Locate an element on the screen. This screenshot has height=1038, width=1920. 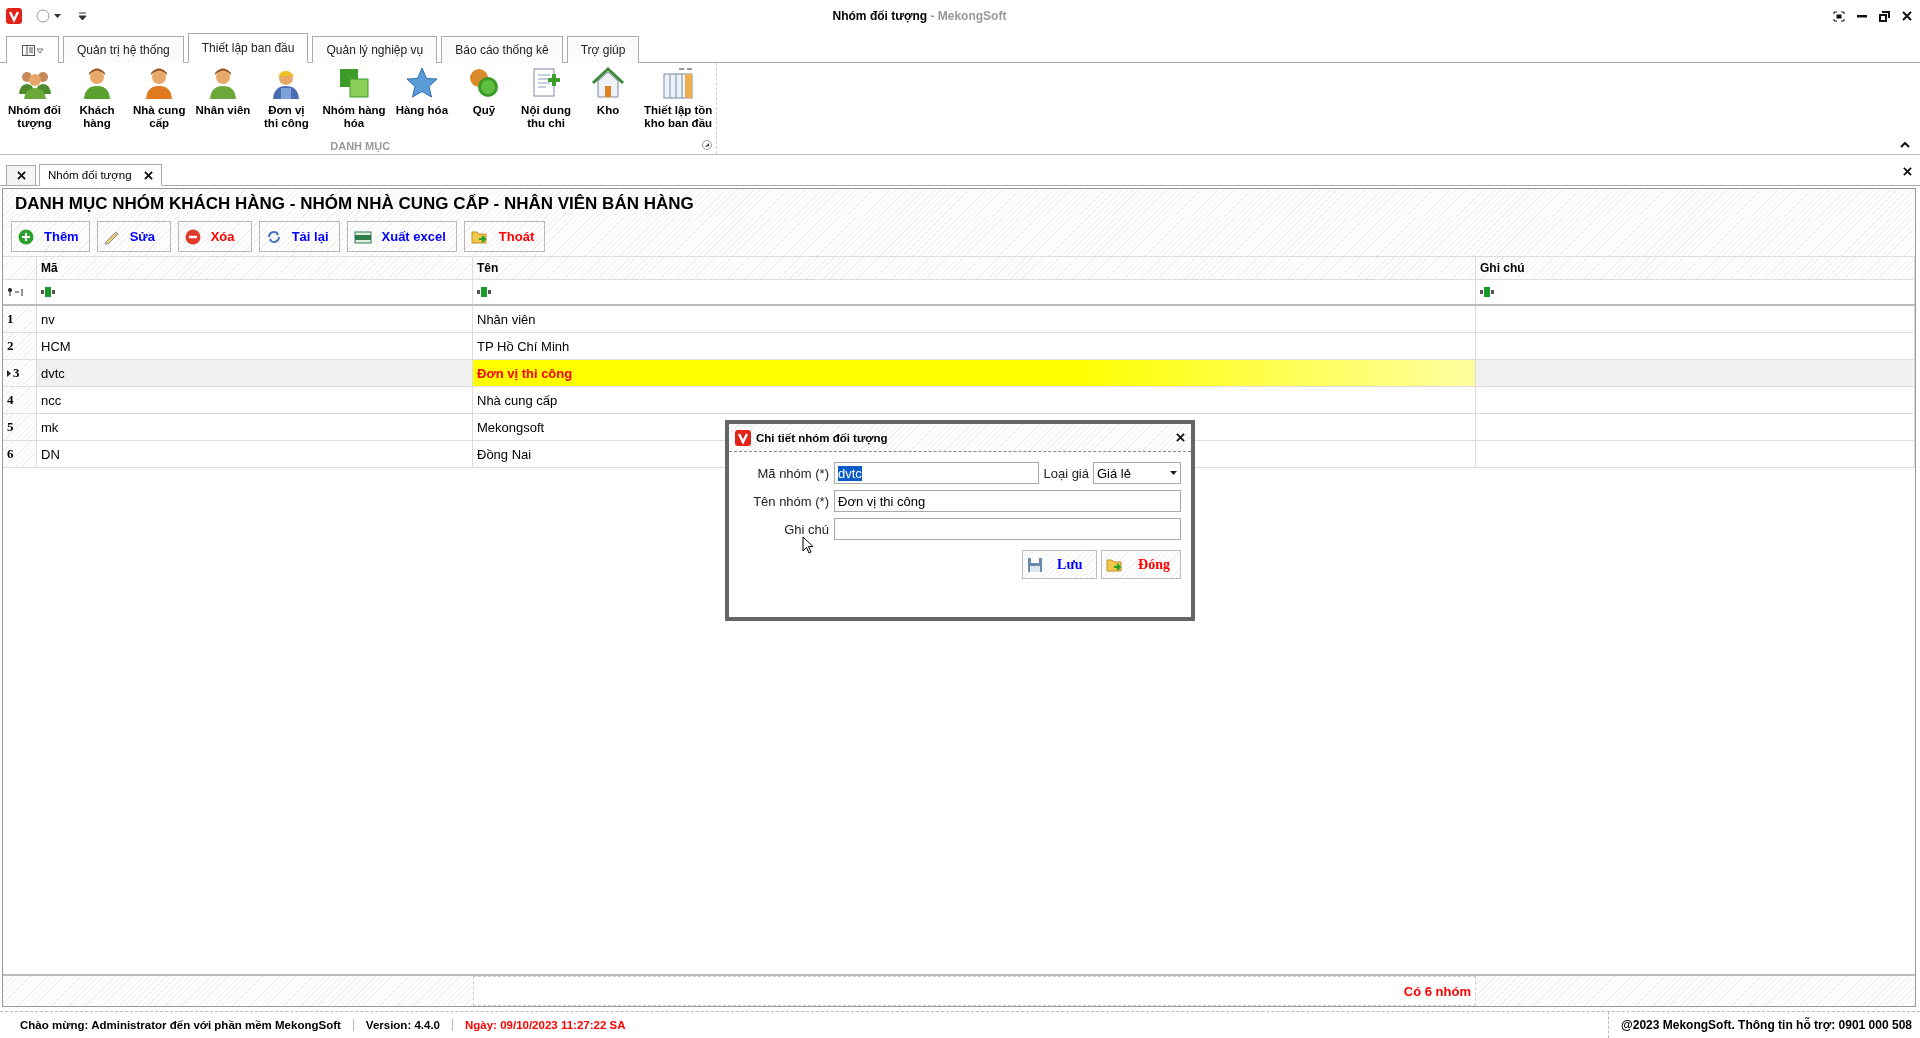
app-menu-button is located at coordinates (32, 49).